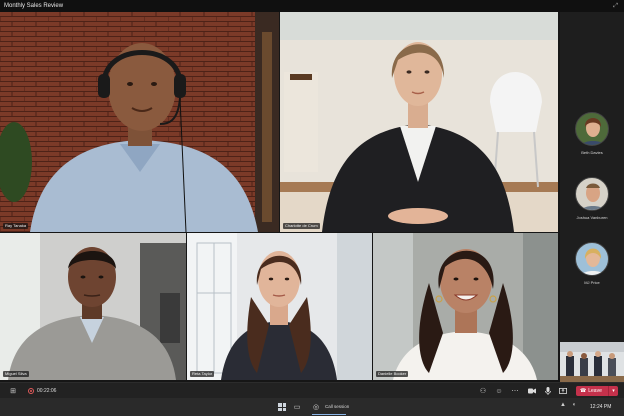 The height and width of the screenshot is (416, 624). What do you see at coordinates (548, 391) in the screenshot?
I see `microphone-icon` at bounding box center [548, 391].